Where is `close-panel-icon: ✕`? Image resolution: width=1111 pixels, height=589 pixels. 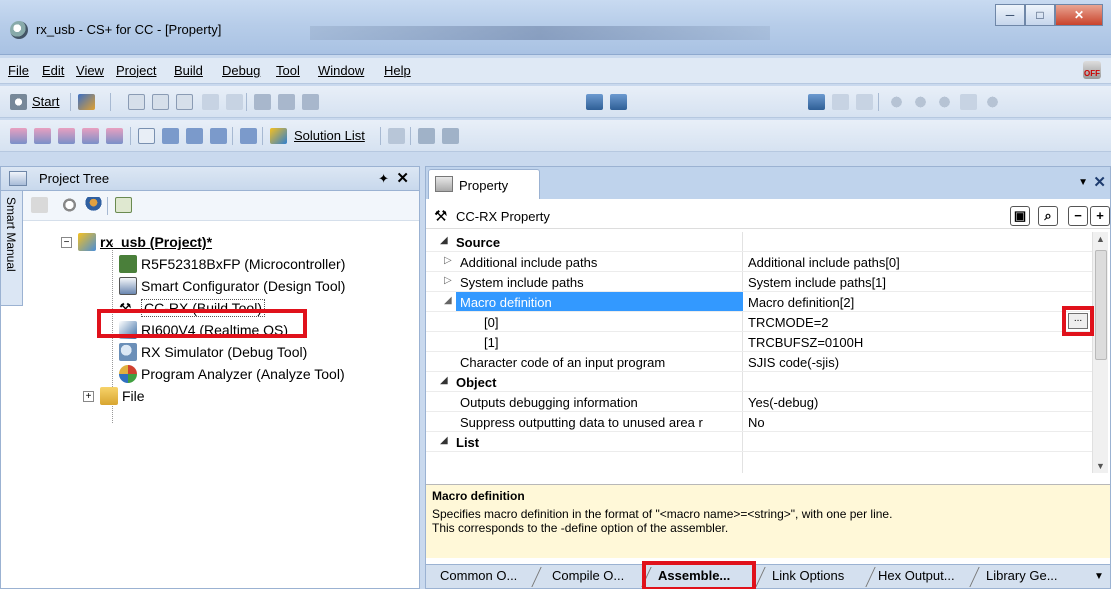
close-panel-icon: ✕ is located at coordinates (402, 178).